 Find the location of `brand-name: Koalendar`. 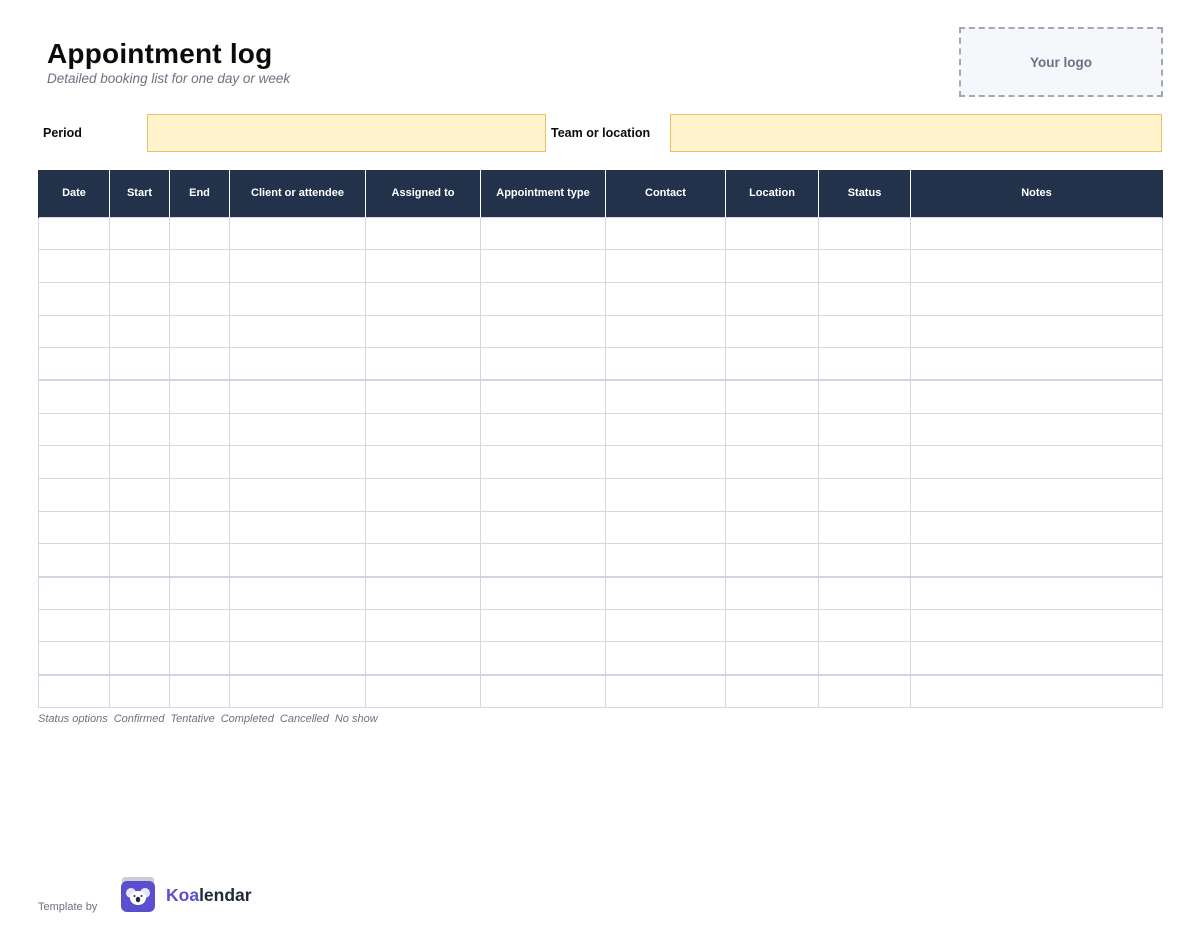

brand-name: Koalendar is located at coordinates (209, 895).